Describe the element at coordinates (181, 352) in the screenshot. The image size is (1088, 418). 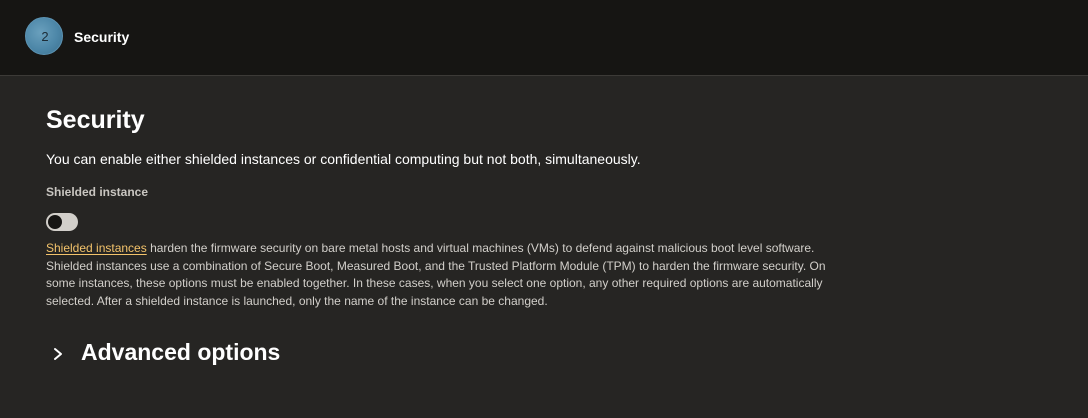
I see `advanced-options-label: Advanced options` at that location.